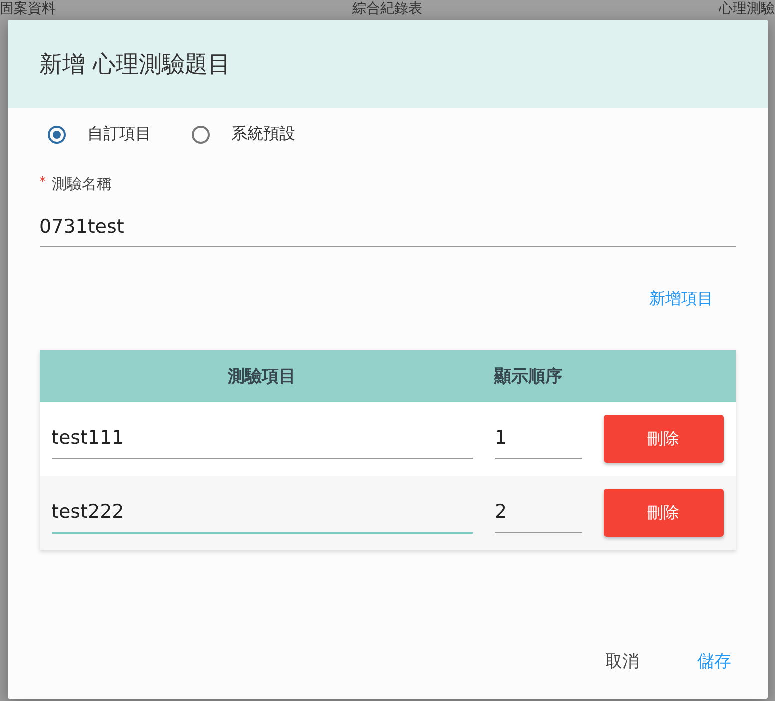  I want to click on field-label: 測驗名稱, so click(82, 184).